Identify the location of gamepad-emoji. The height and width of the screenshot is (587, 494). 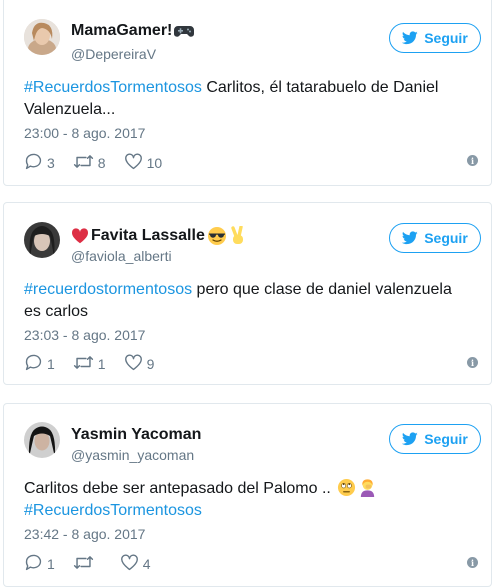
(184, 31).